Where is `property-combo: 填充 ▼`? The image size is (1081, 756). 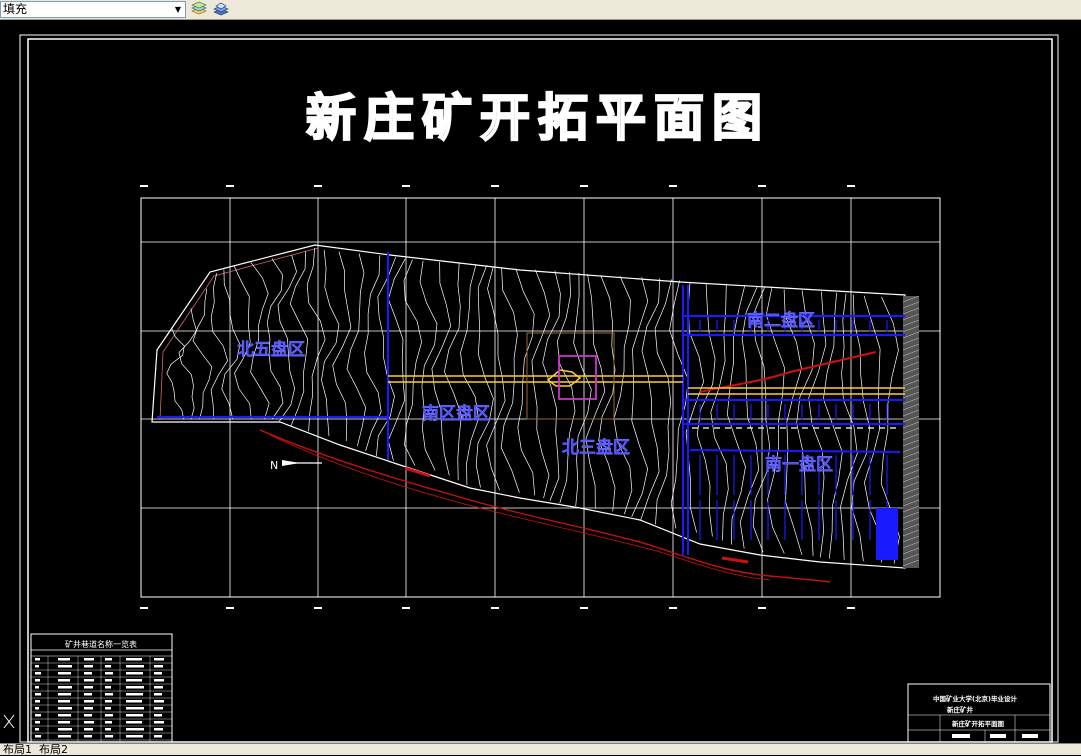 property-combo: 填充 ▼ is located at coordinates (93, 9).